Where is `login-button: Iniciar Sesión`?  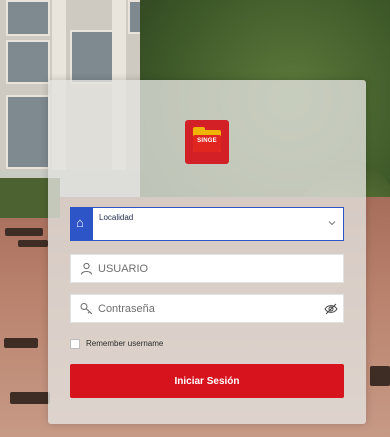
login-button: Iniciar Sesión is located at coordinates (207, 381).